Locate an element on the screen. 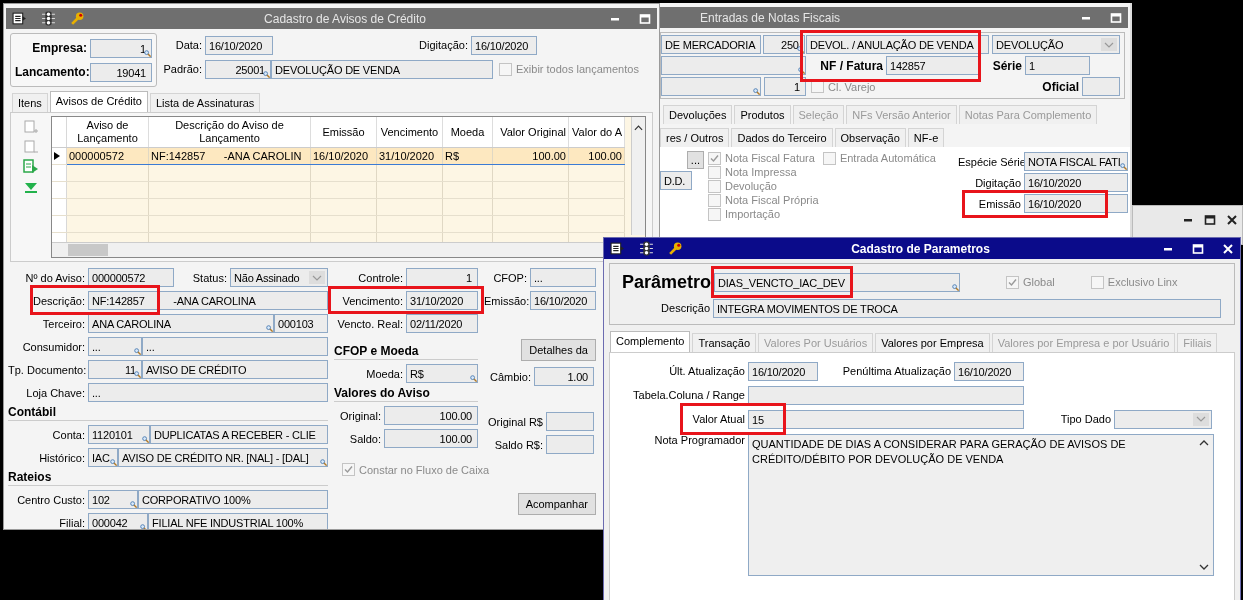 The height and width of the screenshot is (600, 1243). field-label: Série is located at coordinates (1007, 65).